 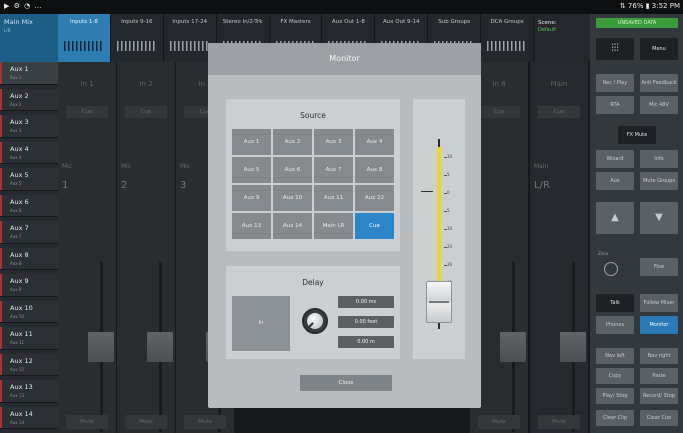 What do you see at coordinates (659, 303) in the screenshot?
I see `follow-mixer-button: Follow Mixer` at bounding box center [659, 303].